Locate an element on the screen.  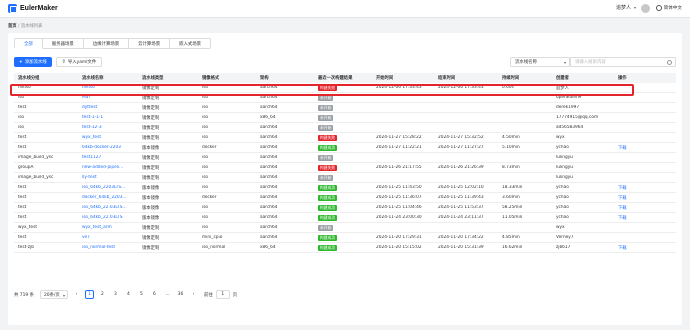
table-cell: 11.05min is located at coordinates (512, 217).